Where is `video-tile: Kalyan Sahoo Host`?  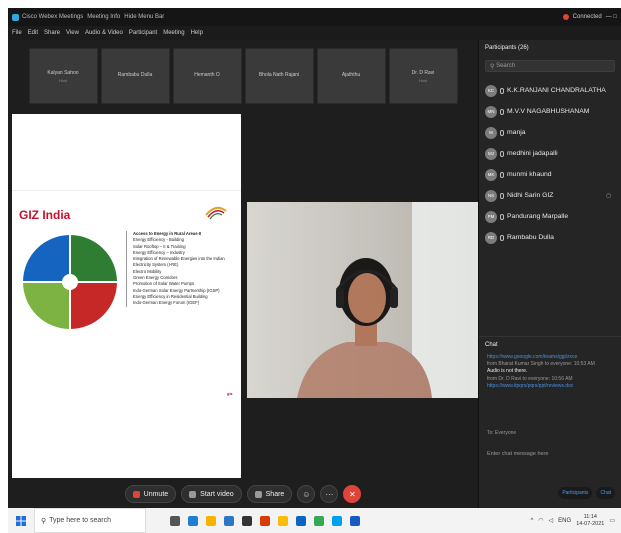
video-tile: Kalyan Sahoo Host is located at coordinates (63, 76).